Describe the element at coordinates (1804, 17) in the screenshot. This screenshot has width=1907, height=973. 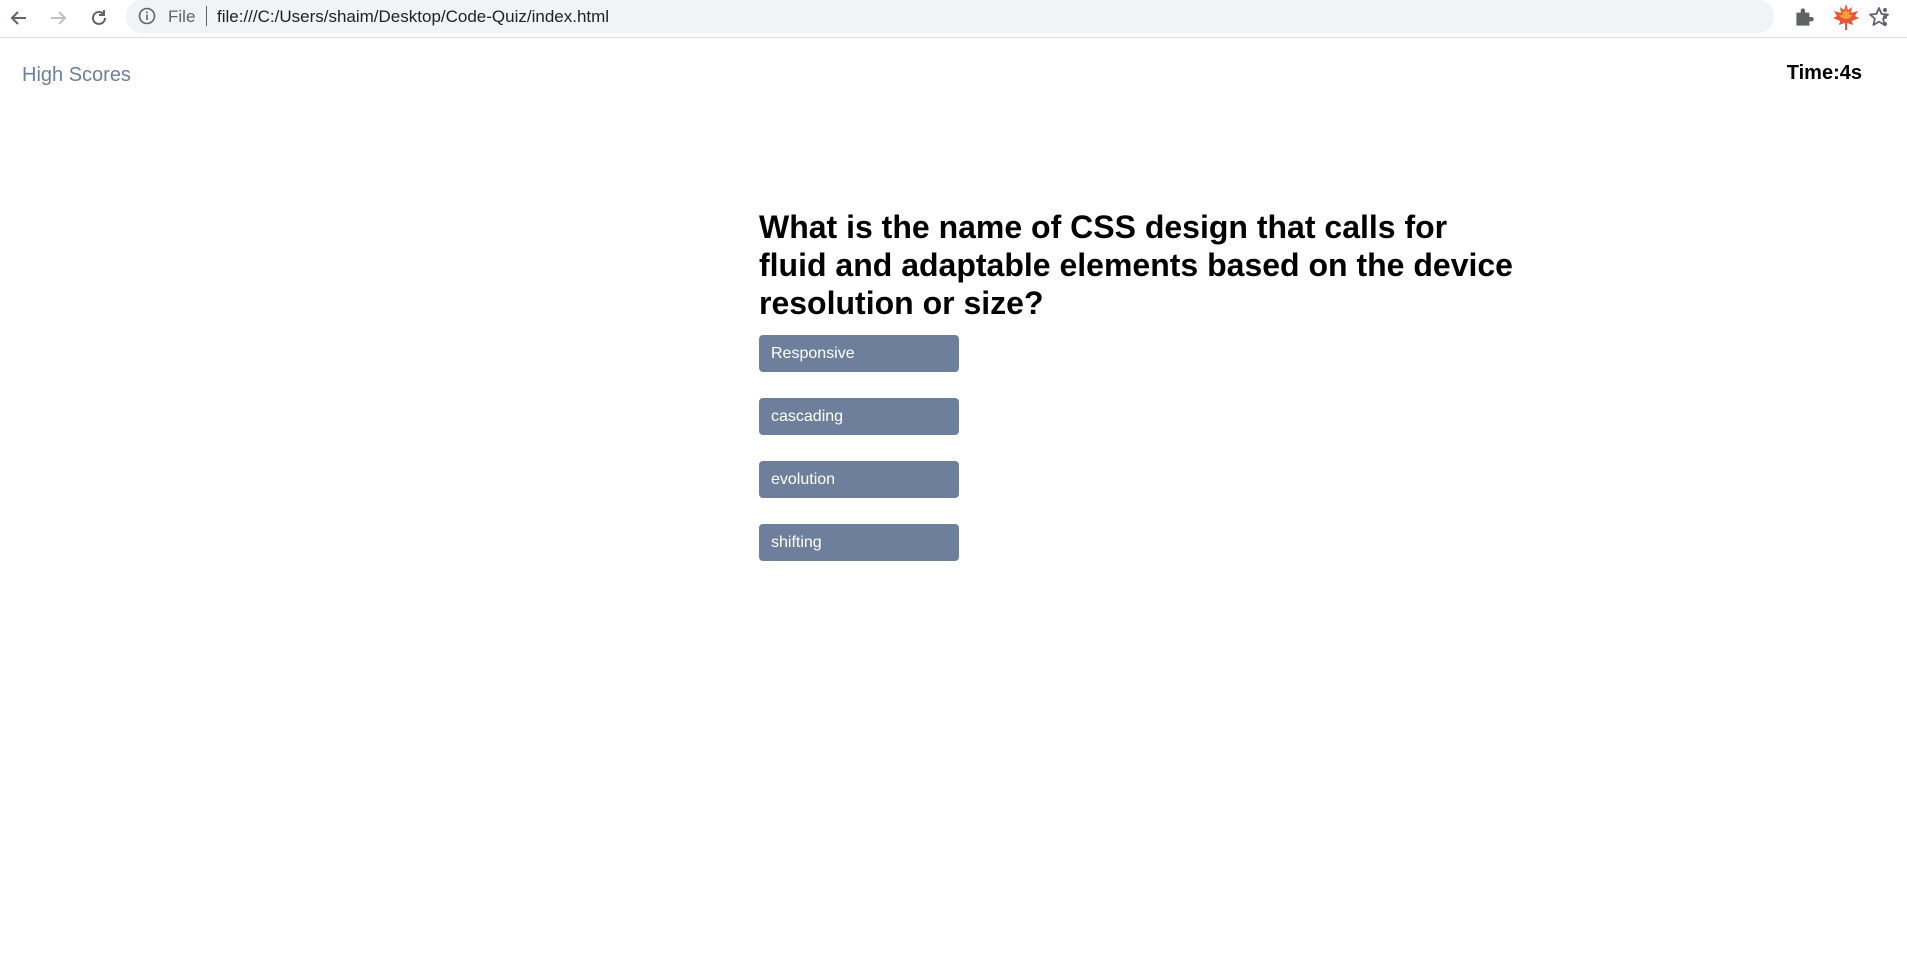
I see `extensions-puzzle-icon` at that location.